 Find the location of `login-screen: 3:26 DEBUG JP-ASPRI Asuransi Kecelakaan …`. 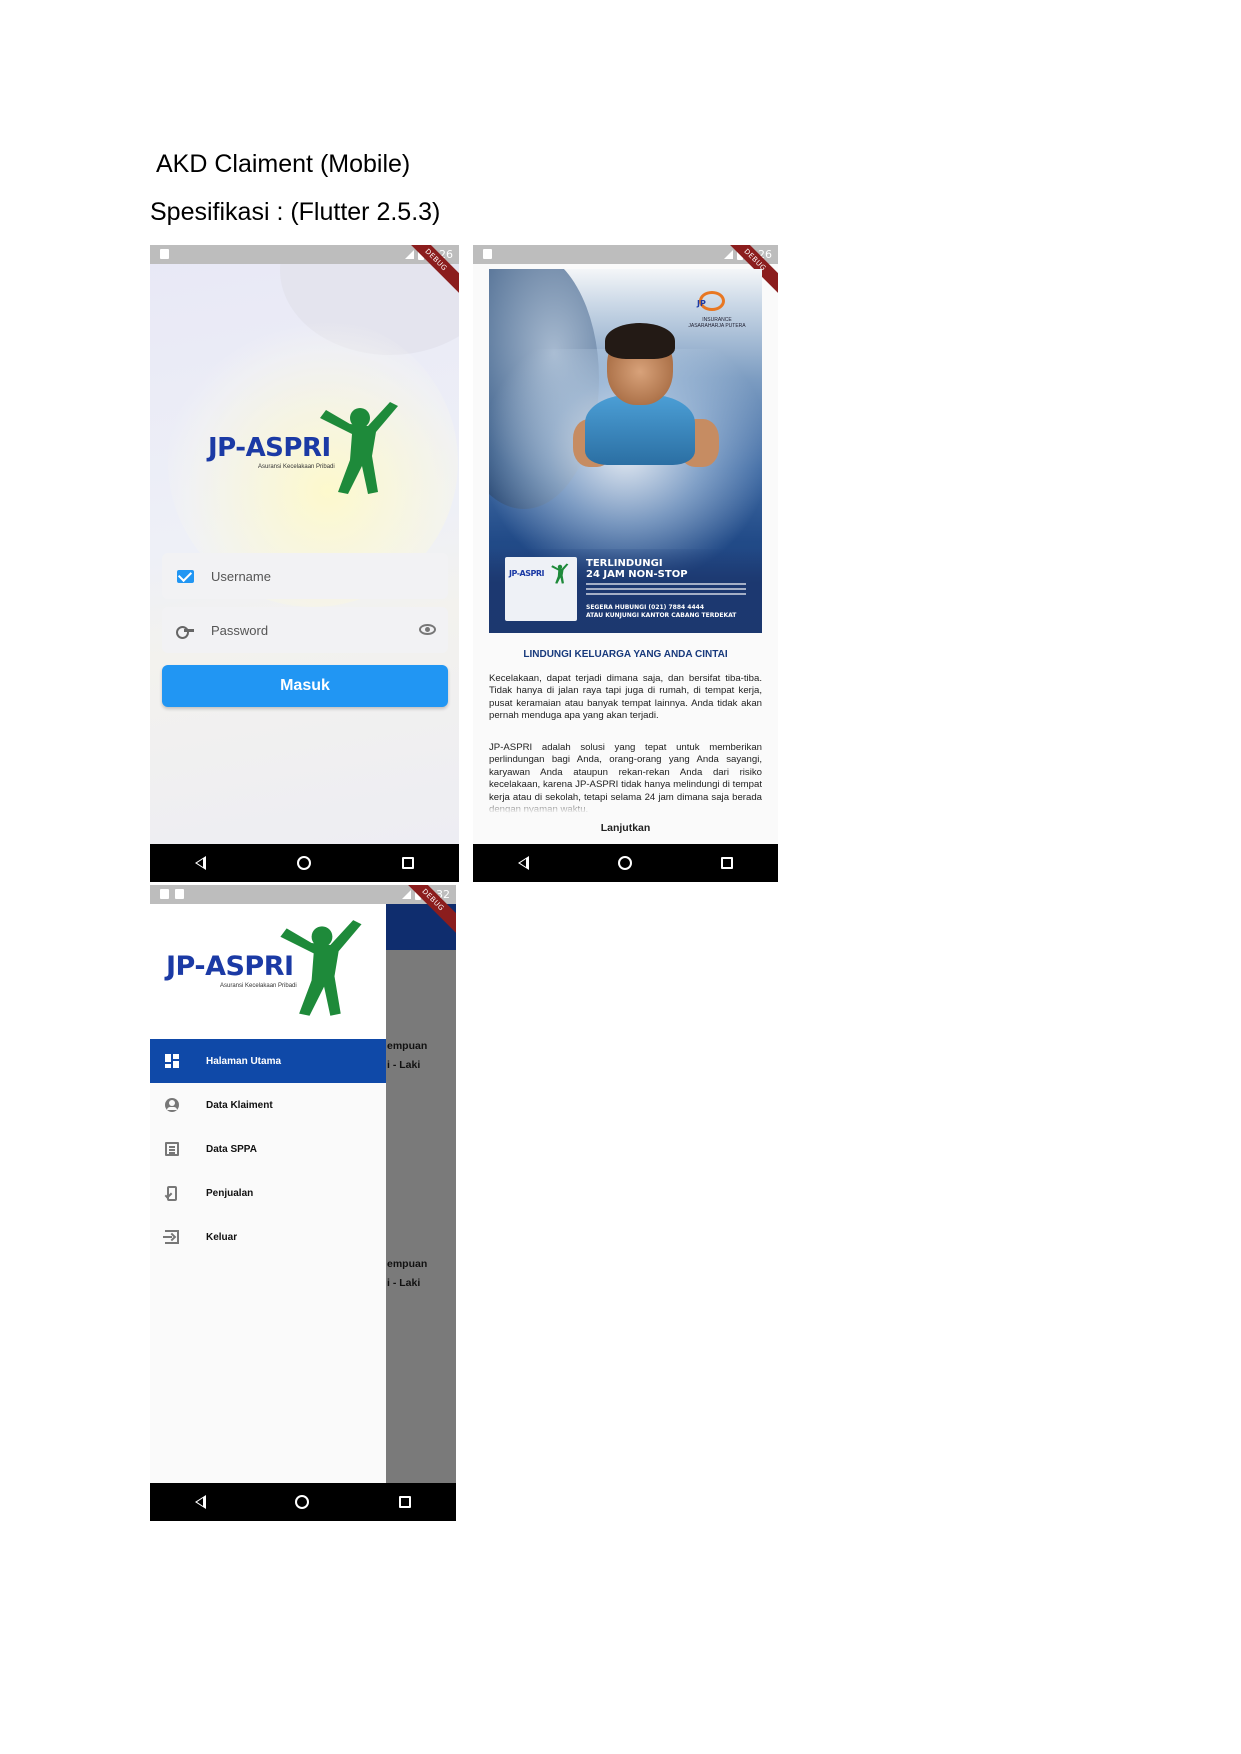

login-screen: 3:26 DEBUG JP-ASPRI Asuransi Kecelakaan … is located at coordinates (304, 563).